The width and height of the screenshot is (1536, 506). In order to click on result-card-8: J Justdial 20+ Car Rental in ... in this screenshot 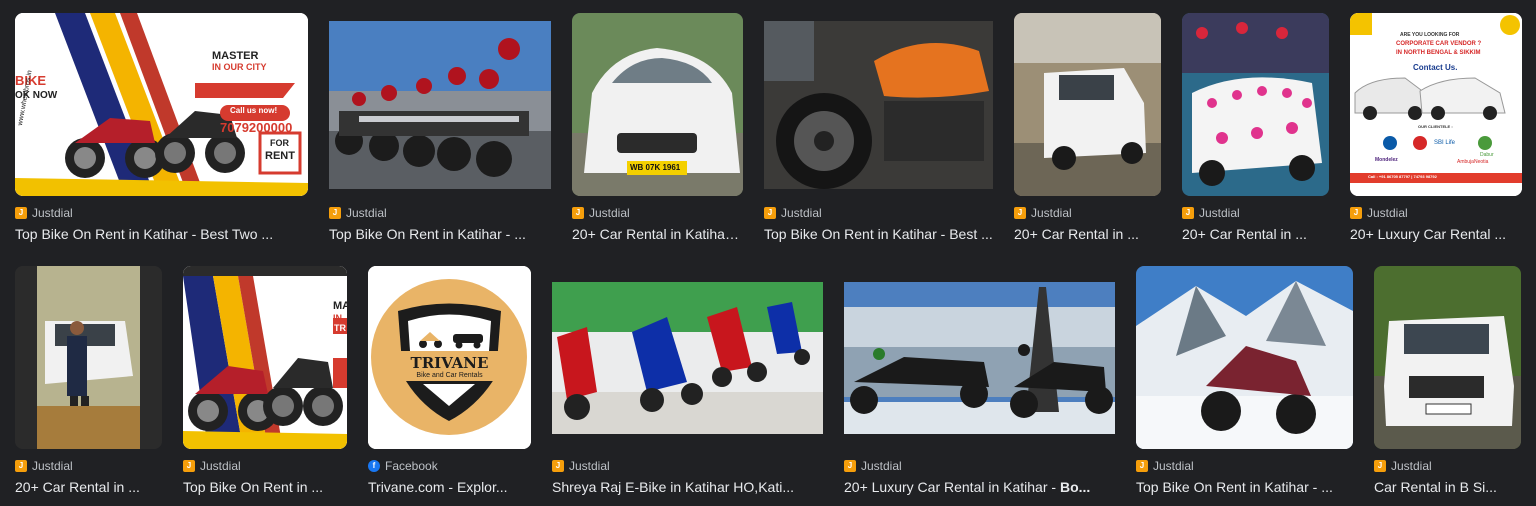, I will do `click(88, 381)`.